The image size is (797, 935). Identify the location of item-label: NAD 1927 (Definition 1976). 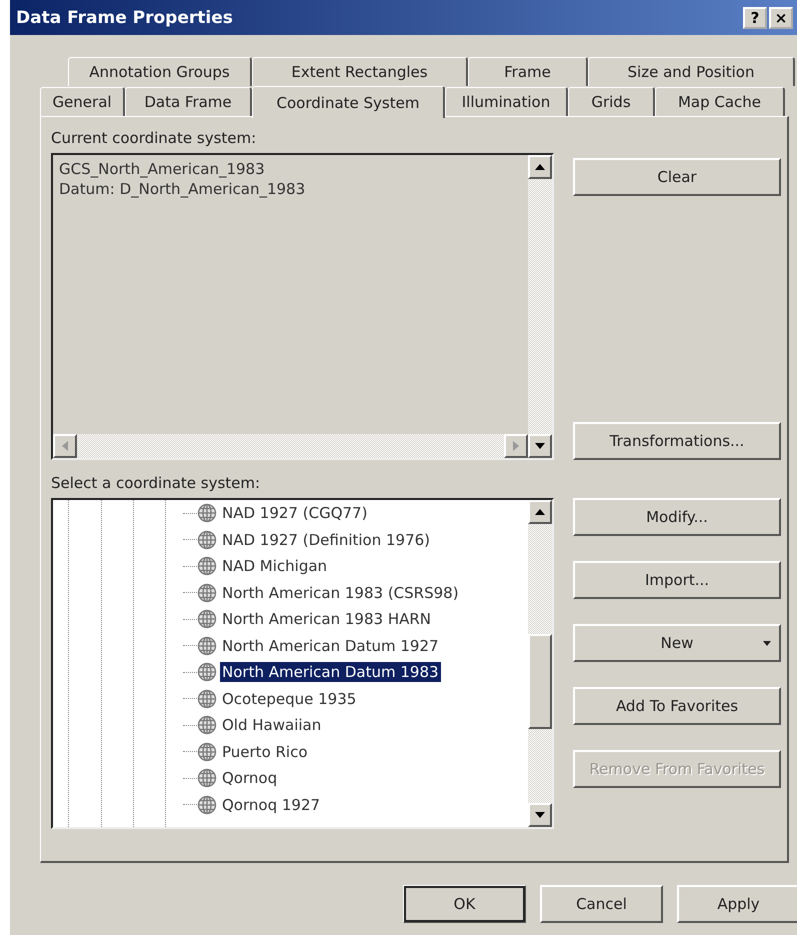
(326, 540).